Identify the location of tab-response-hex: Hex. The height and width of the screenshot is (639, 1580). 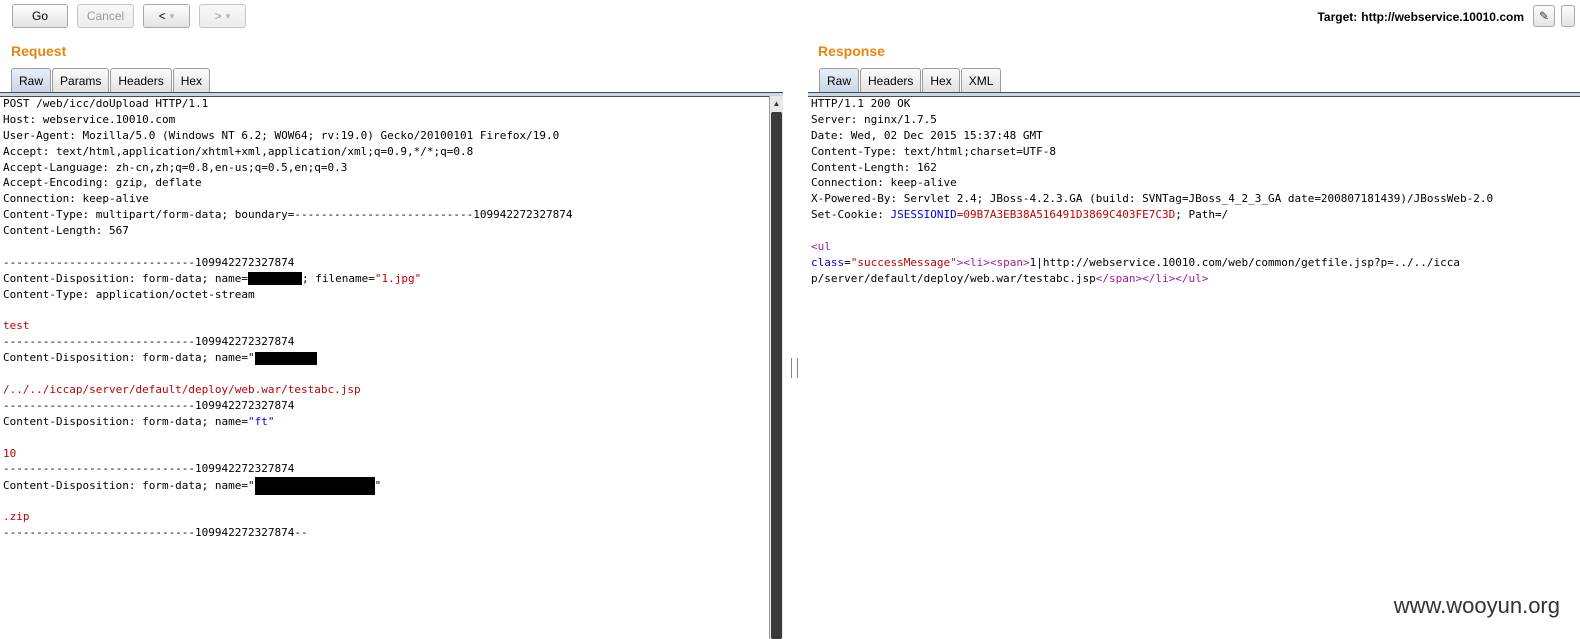
(941, 80).